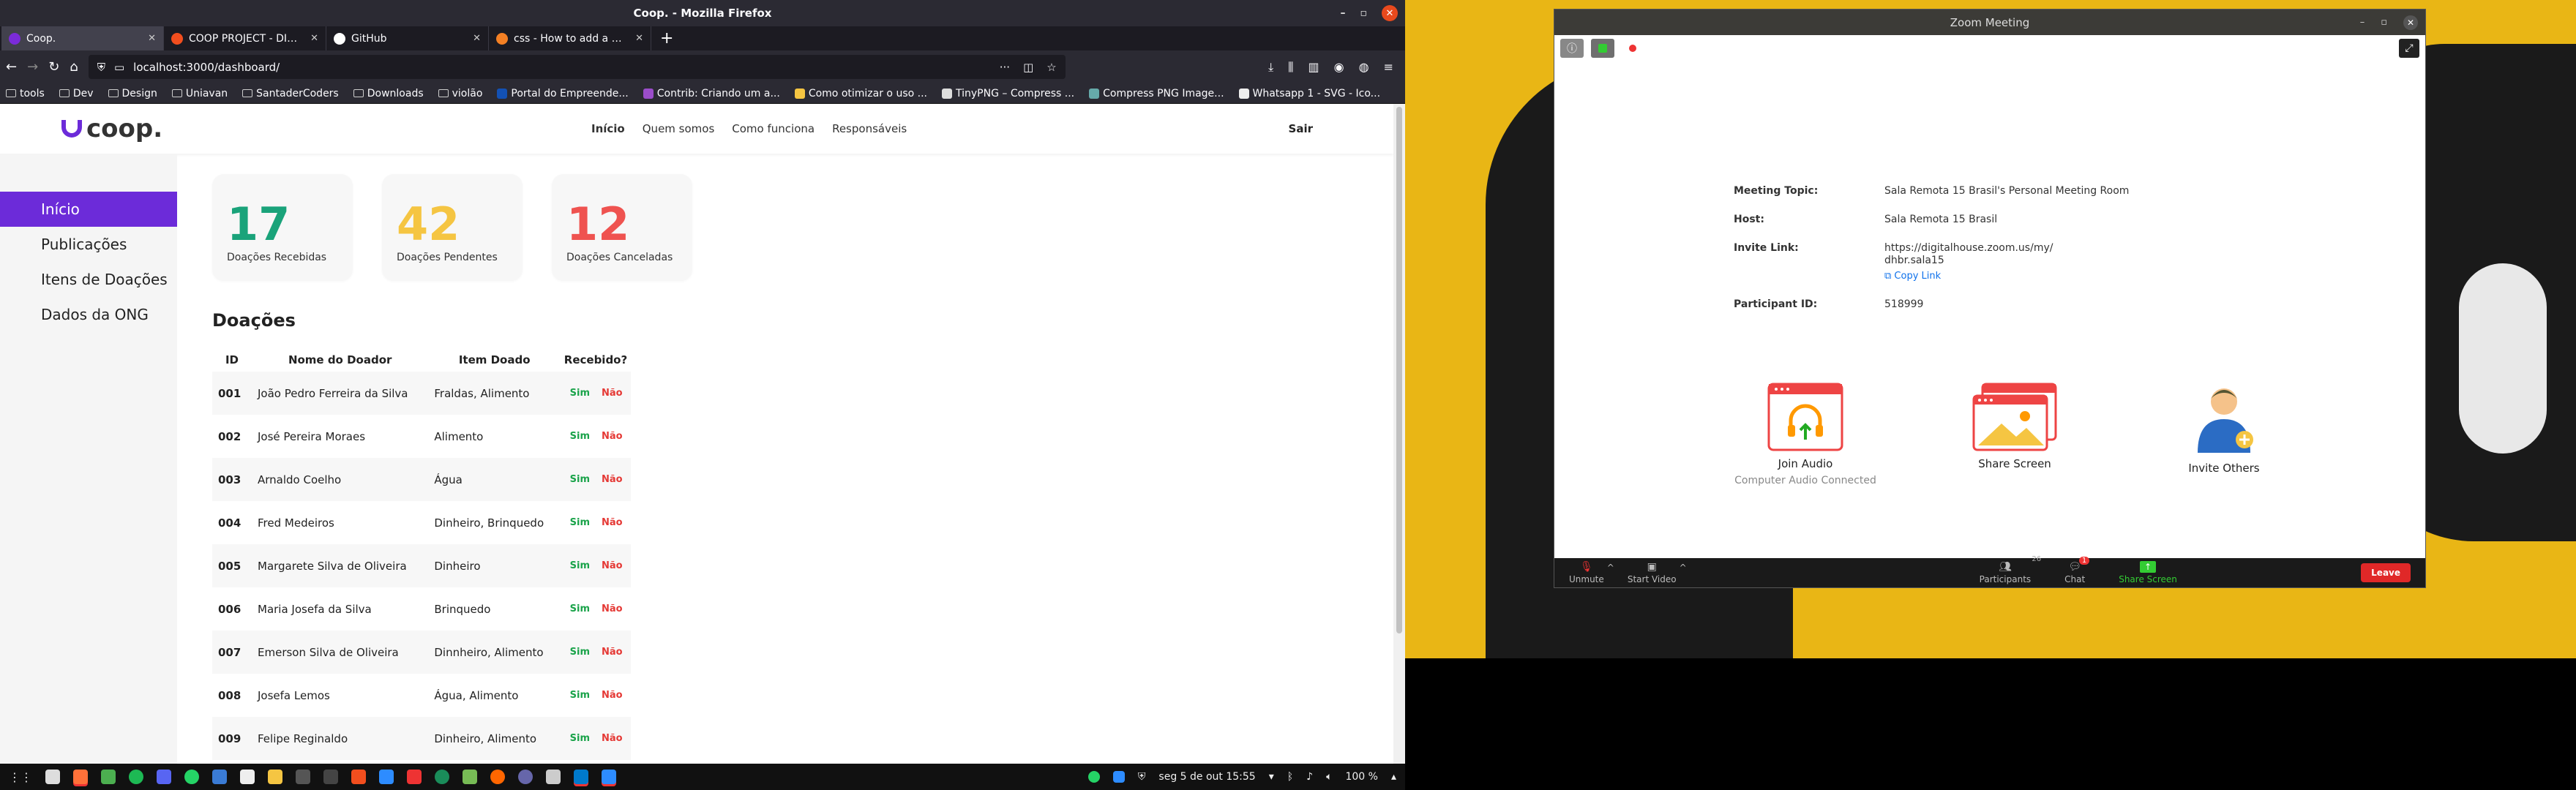 Image resolution: width=2576 pixels, height=790 pixels. What do you see at coordinates (101, 67) in the screenshot?
I see `shield-icon: ⛨` at bounding box center [101, 67].